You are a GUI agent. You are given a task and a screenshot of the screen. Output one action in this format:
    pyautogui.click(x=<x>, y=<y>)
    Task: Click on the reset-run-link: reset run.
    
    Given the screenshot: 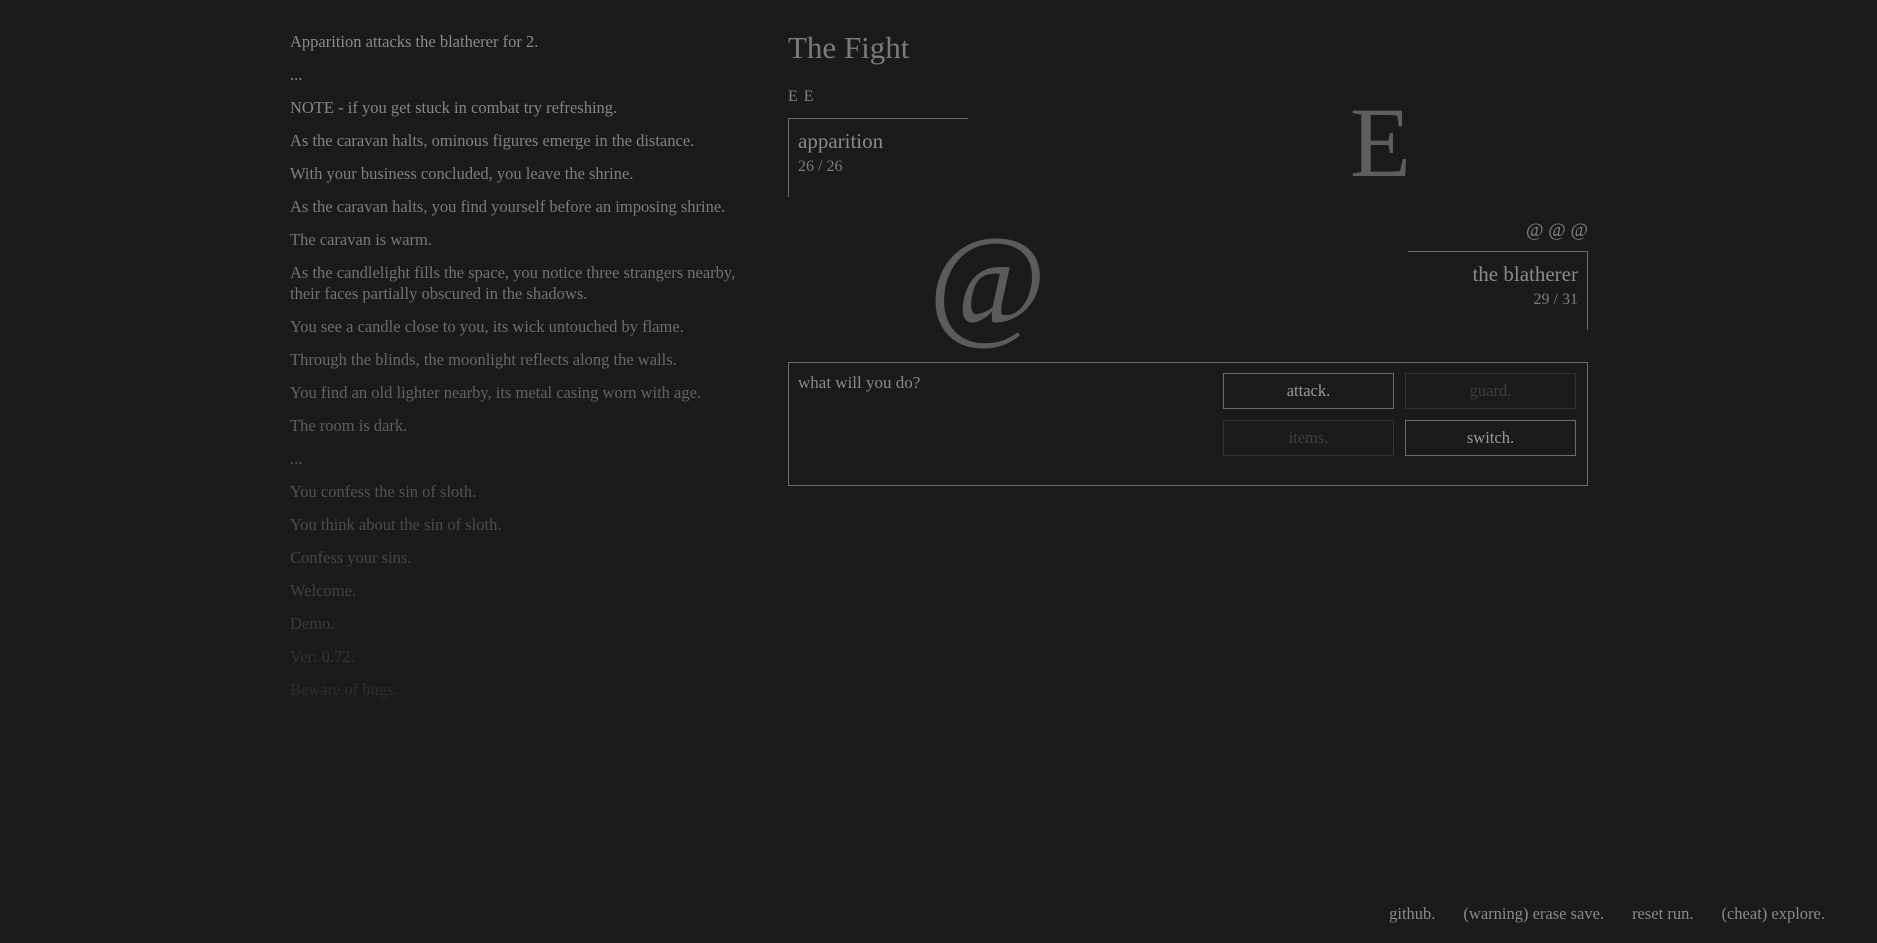 What is the action you would take?
    pyautogui.click(x=1662, y=914)
    